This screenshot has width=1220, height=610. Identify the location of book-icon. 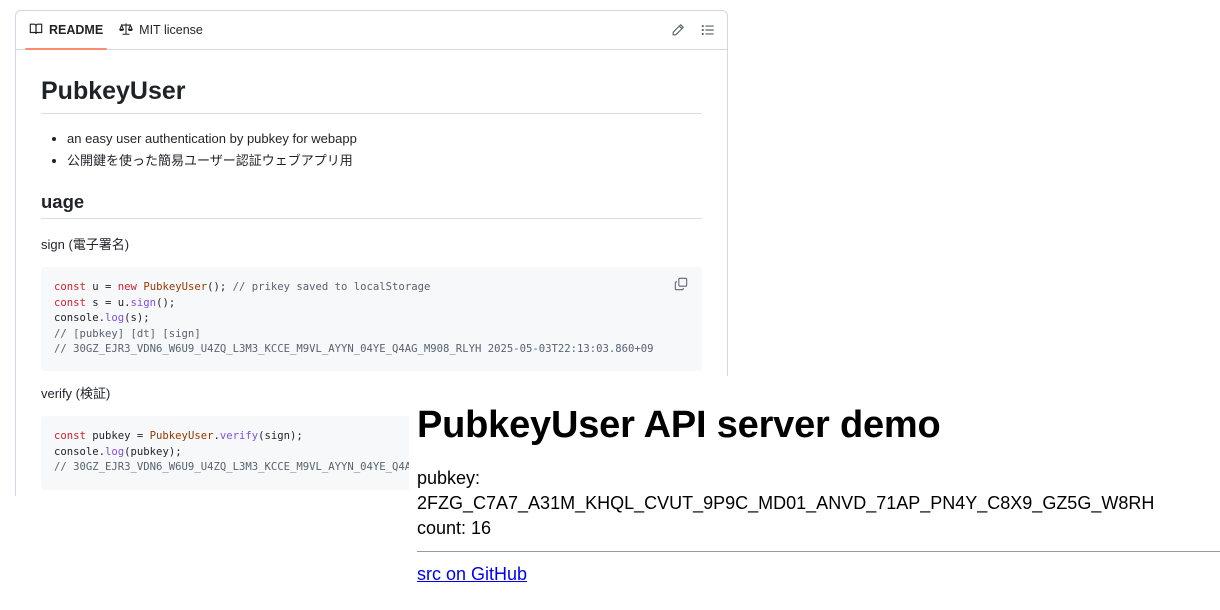
(36, 30).